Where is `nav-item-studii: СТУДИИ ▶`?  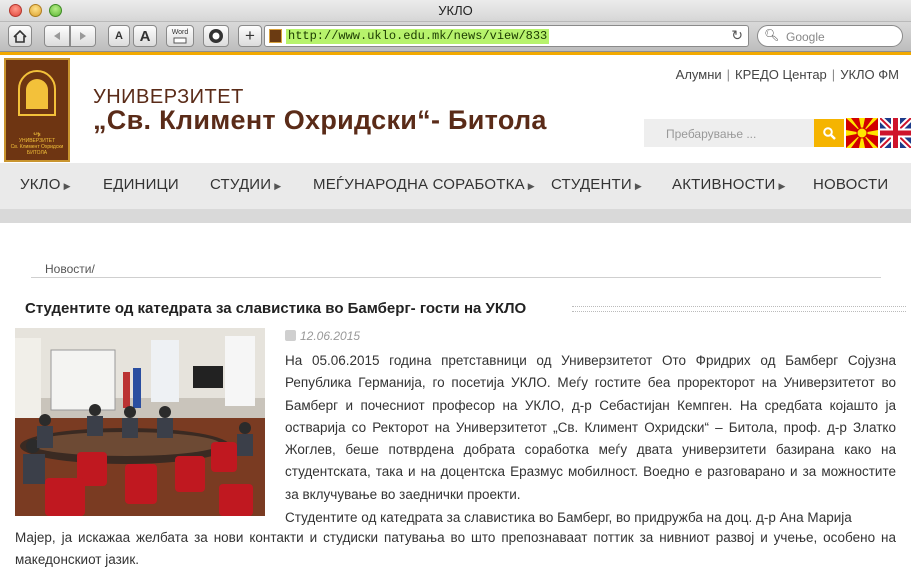
nav-item-studii: СТУДИИ ▶ is located at coordinates (245, 184).